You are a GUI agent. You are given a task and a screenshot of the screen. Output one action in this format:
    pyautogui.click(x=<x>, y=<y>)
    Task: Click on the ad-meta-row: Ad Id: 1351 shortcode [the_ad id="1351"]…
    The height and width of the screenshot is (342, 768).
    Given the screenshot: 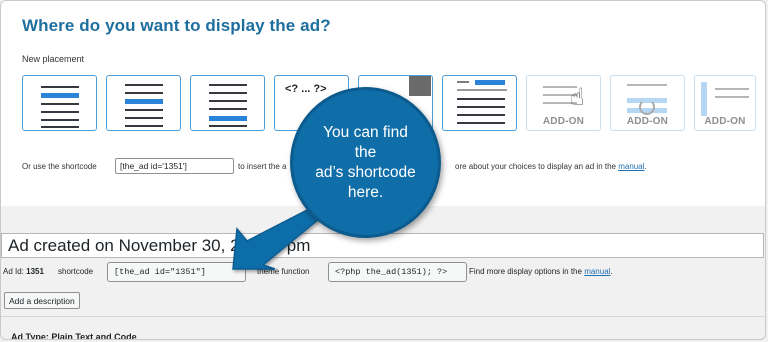 What is the action you would take?
    pyautogui.click(x=383, y=274)
    